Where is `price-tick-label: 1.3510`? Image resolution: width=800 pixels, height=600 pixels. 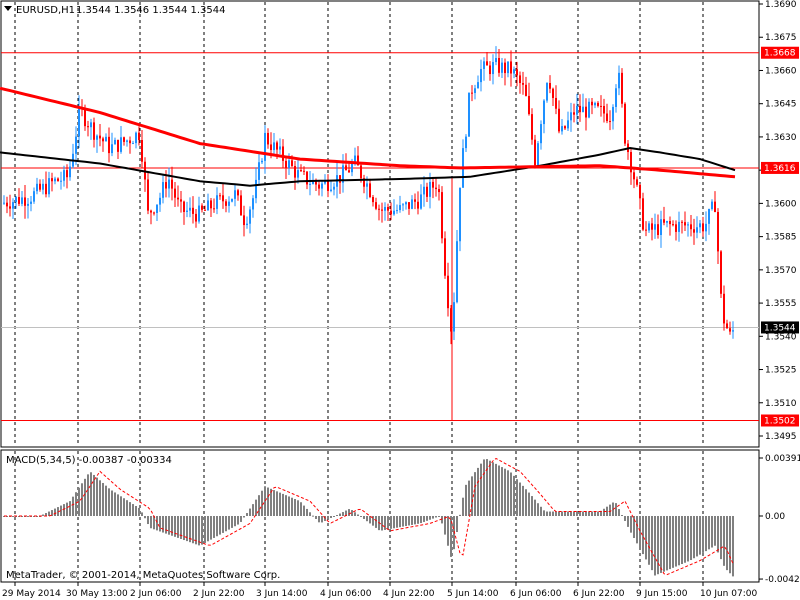 price-tick-label: 1.3510 is located at coordinates (781, 404).